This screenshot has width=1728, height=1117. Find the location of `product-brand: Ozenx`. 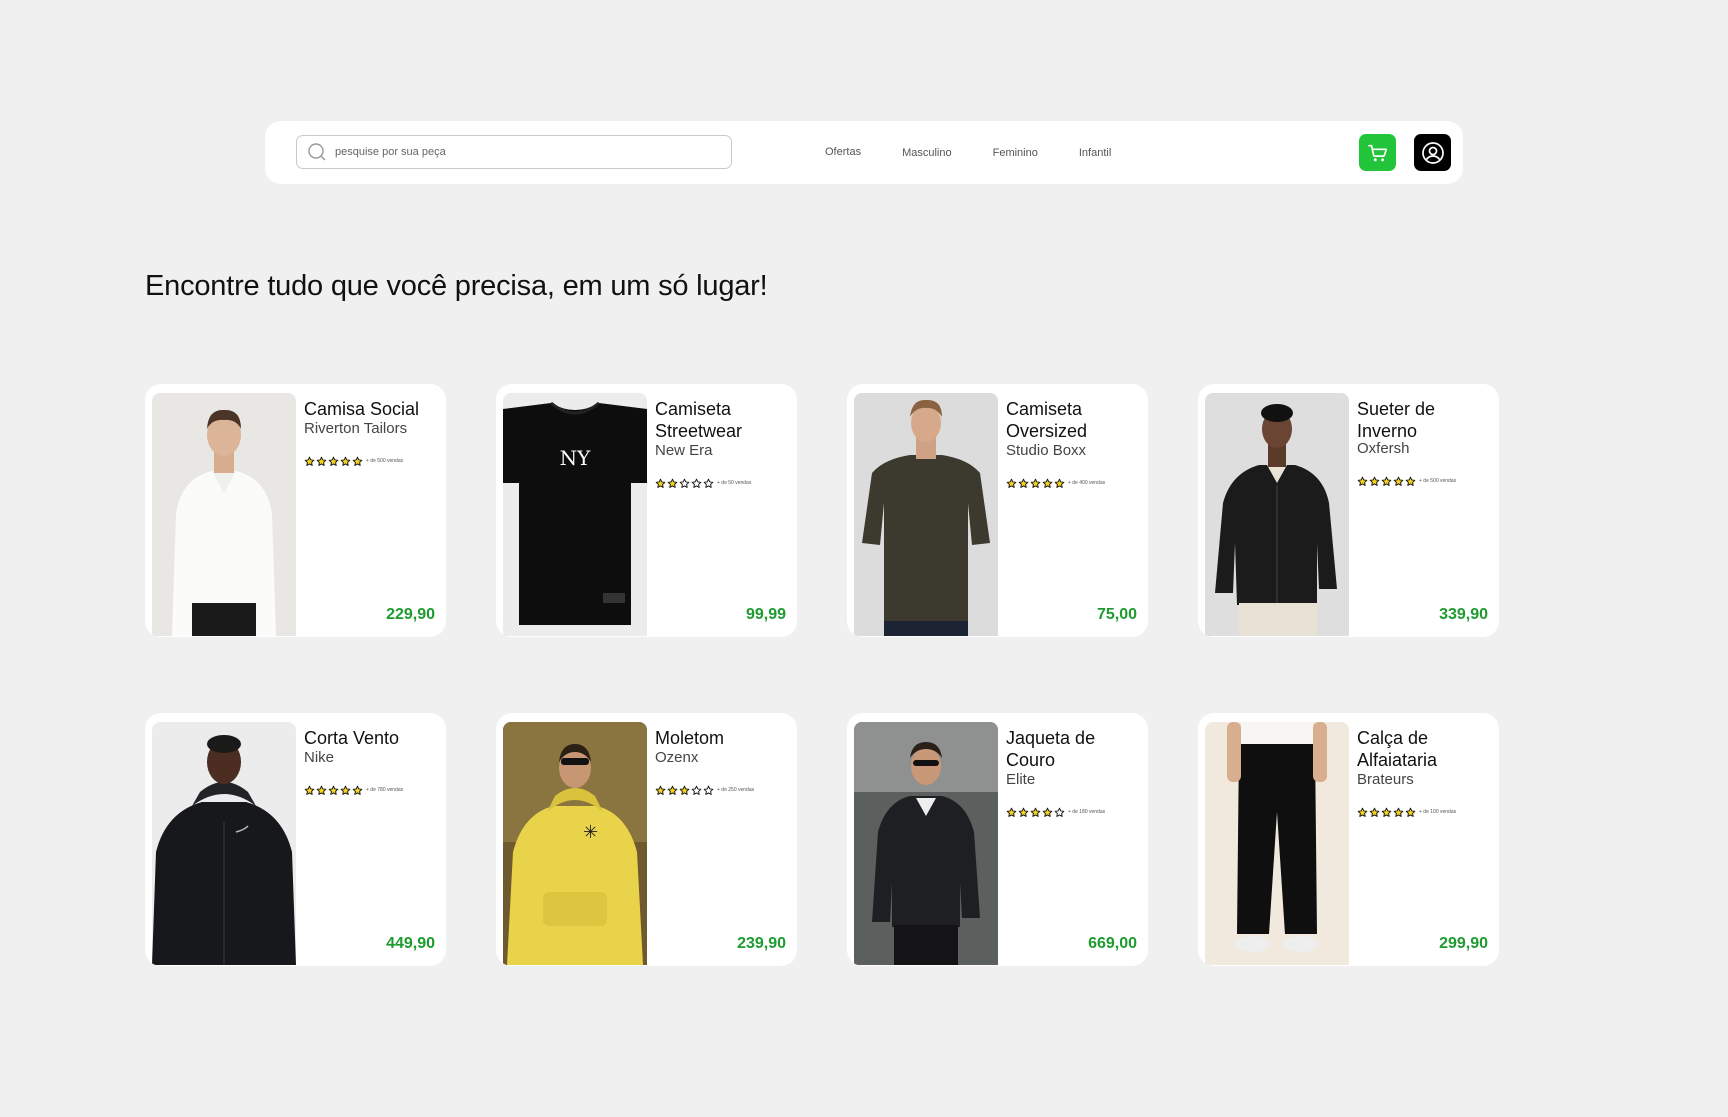

product-brand: Ozenx is located at coordinates (677, 757).